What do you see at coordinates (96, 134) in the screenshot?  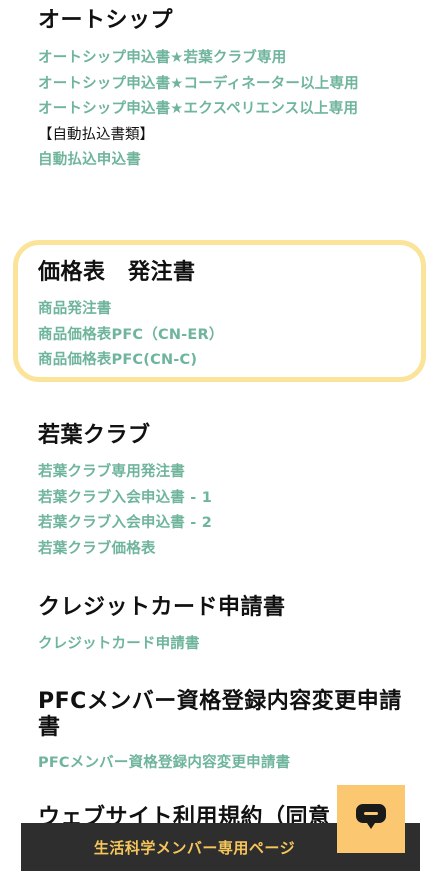 I see `auto-payment-subheading: 【自動払込書類】` at bounding box center [96, 134].